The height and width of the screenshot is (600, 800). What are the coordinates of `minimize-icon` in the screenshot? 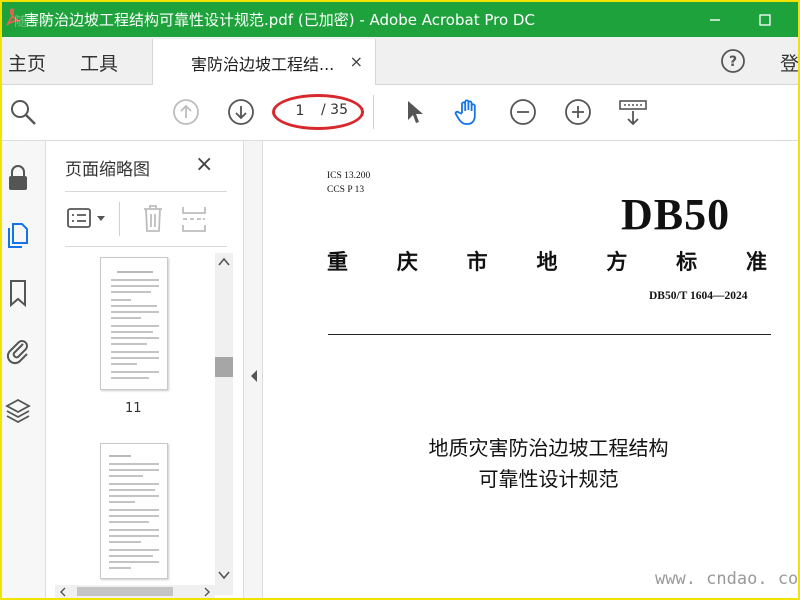 It's located at (715, 19).